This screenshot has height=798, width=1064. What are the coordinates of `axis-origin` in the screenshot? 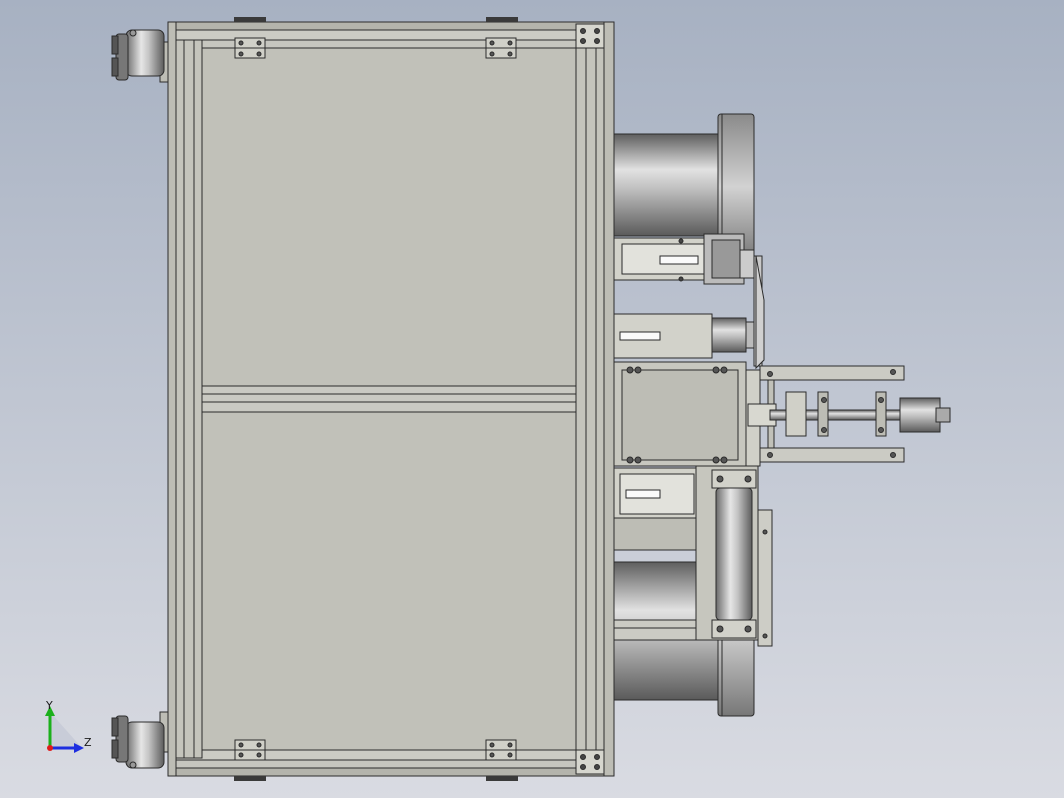 It's located at (50, 748).